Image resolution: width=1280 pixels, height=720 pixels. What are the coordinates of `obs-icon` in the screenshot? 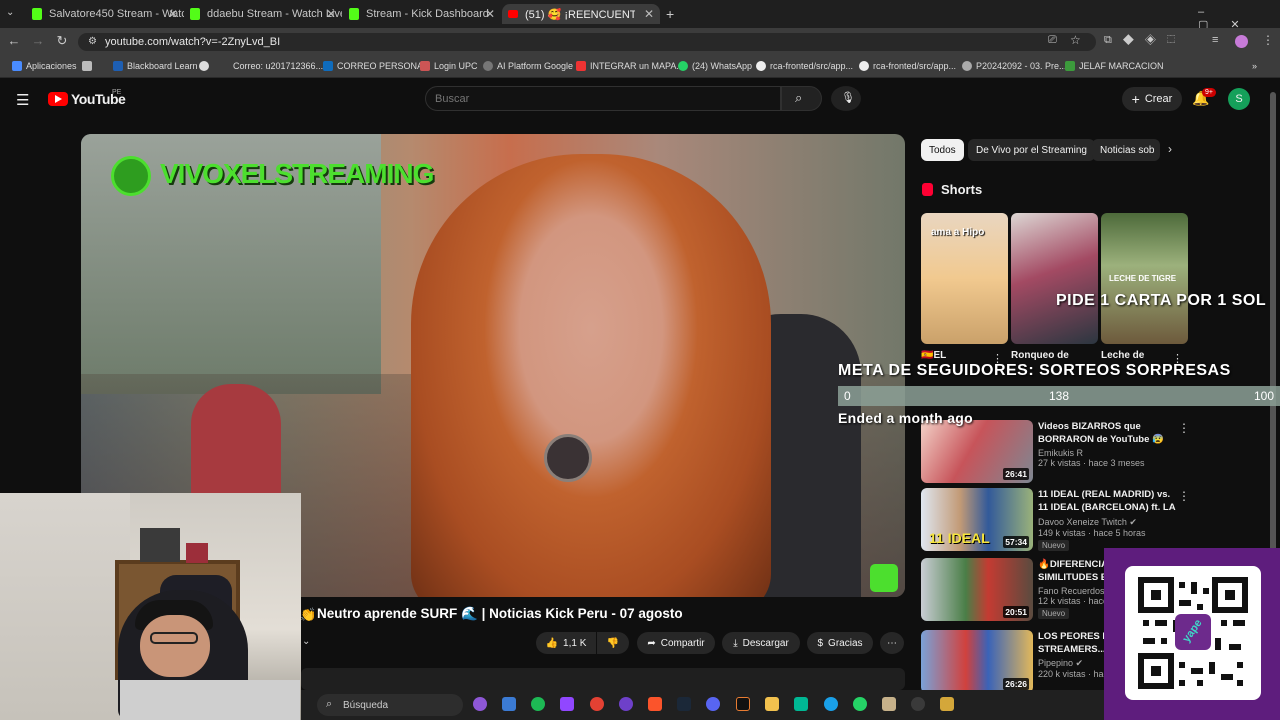 It's located at (918, 704).